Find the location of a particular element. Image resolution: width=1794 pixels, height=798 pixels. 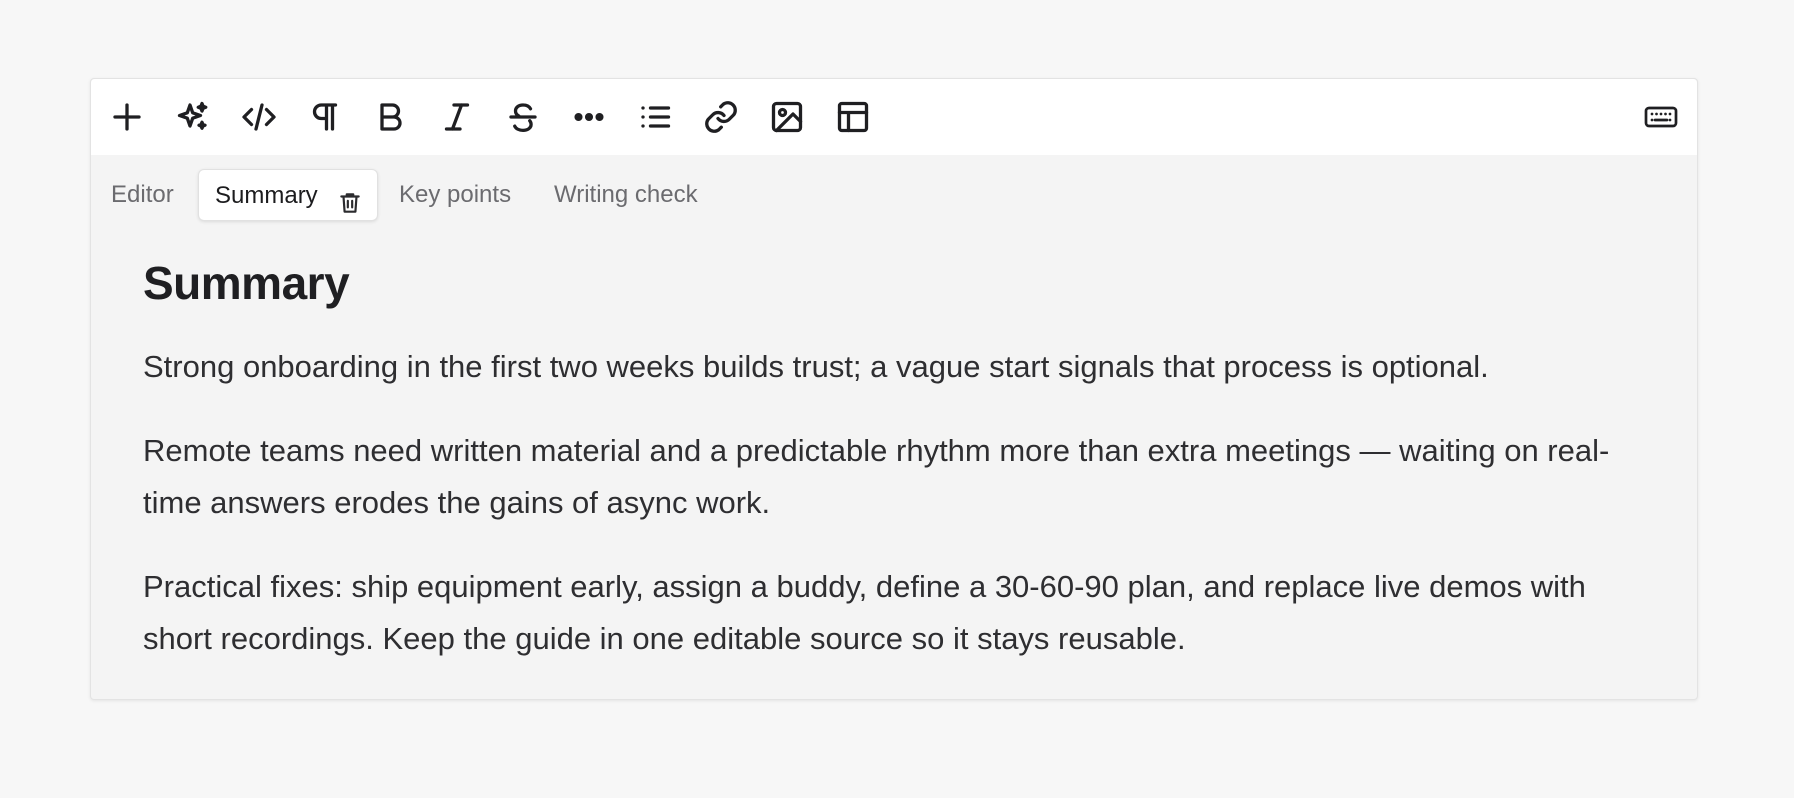

ai-button is located at coordinates (193, 117).